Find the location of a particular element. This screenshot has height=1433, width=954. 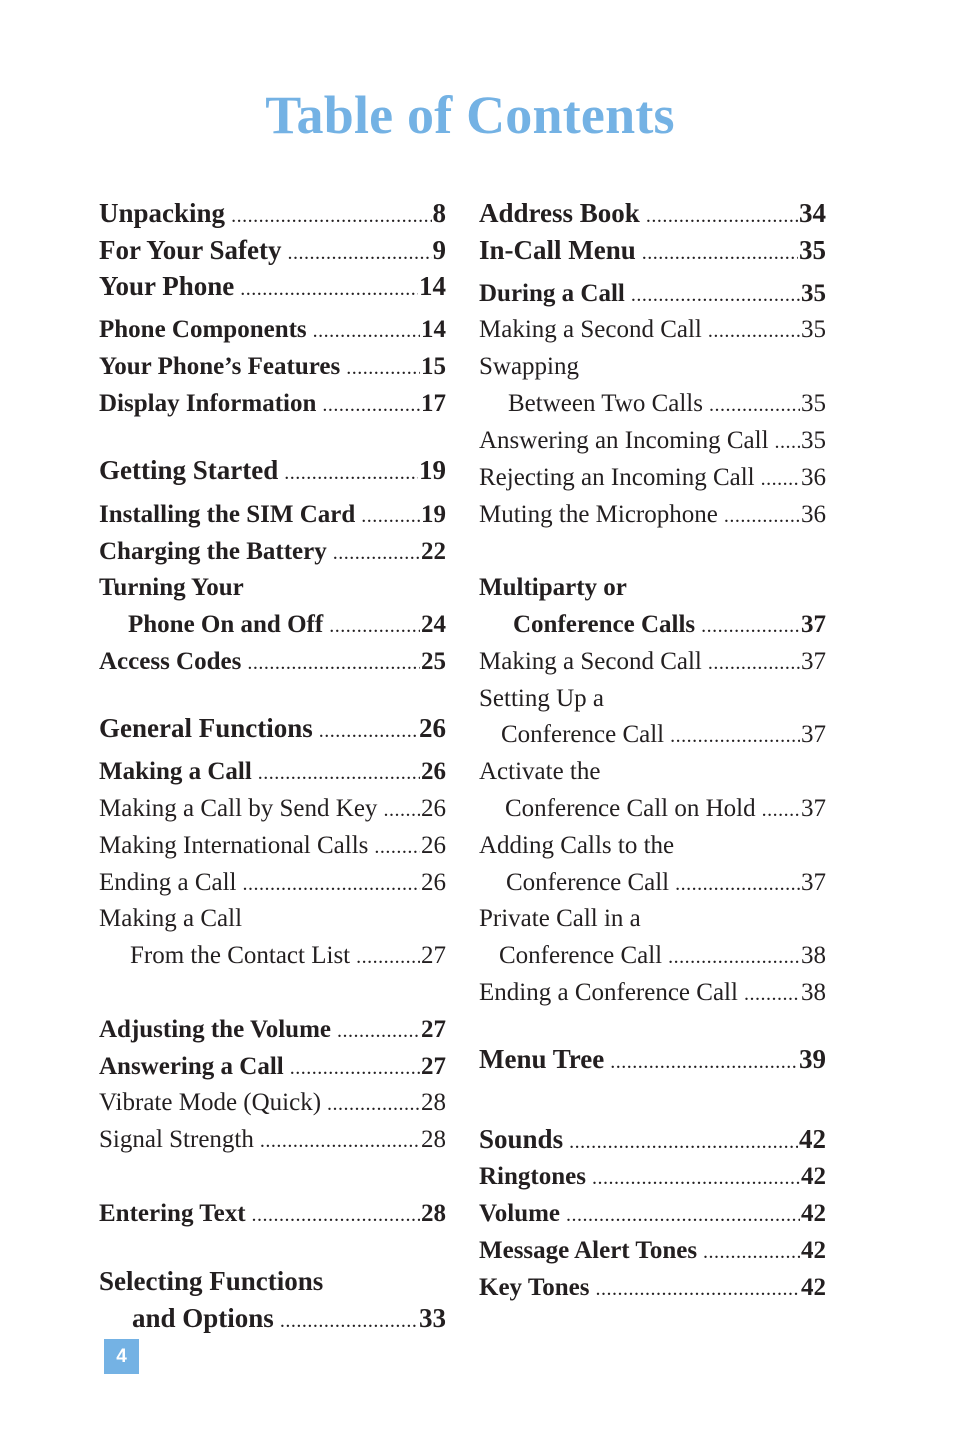

toc-entry: In-Call Menu 35 is located at coordinates (652, 250).